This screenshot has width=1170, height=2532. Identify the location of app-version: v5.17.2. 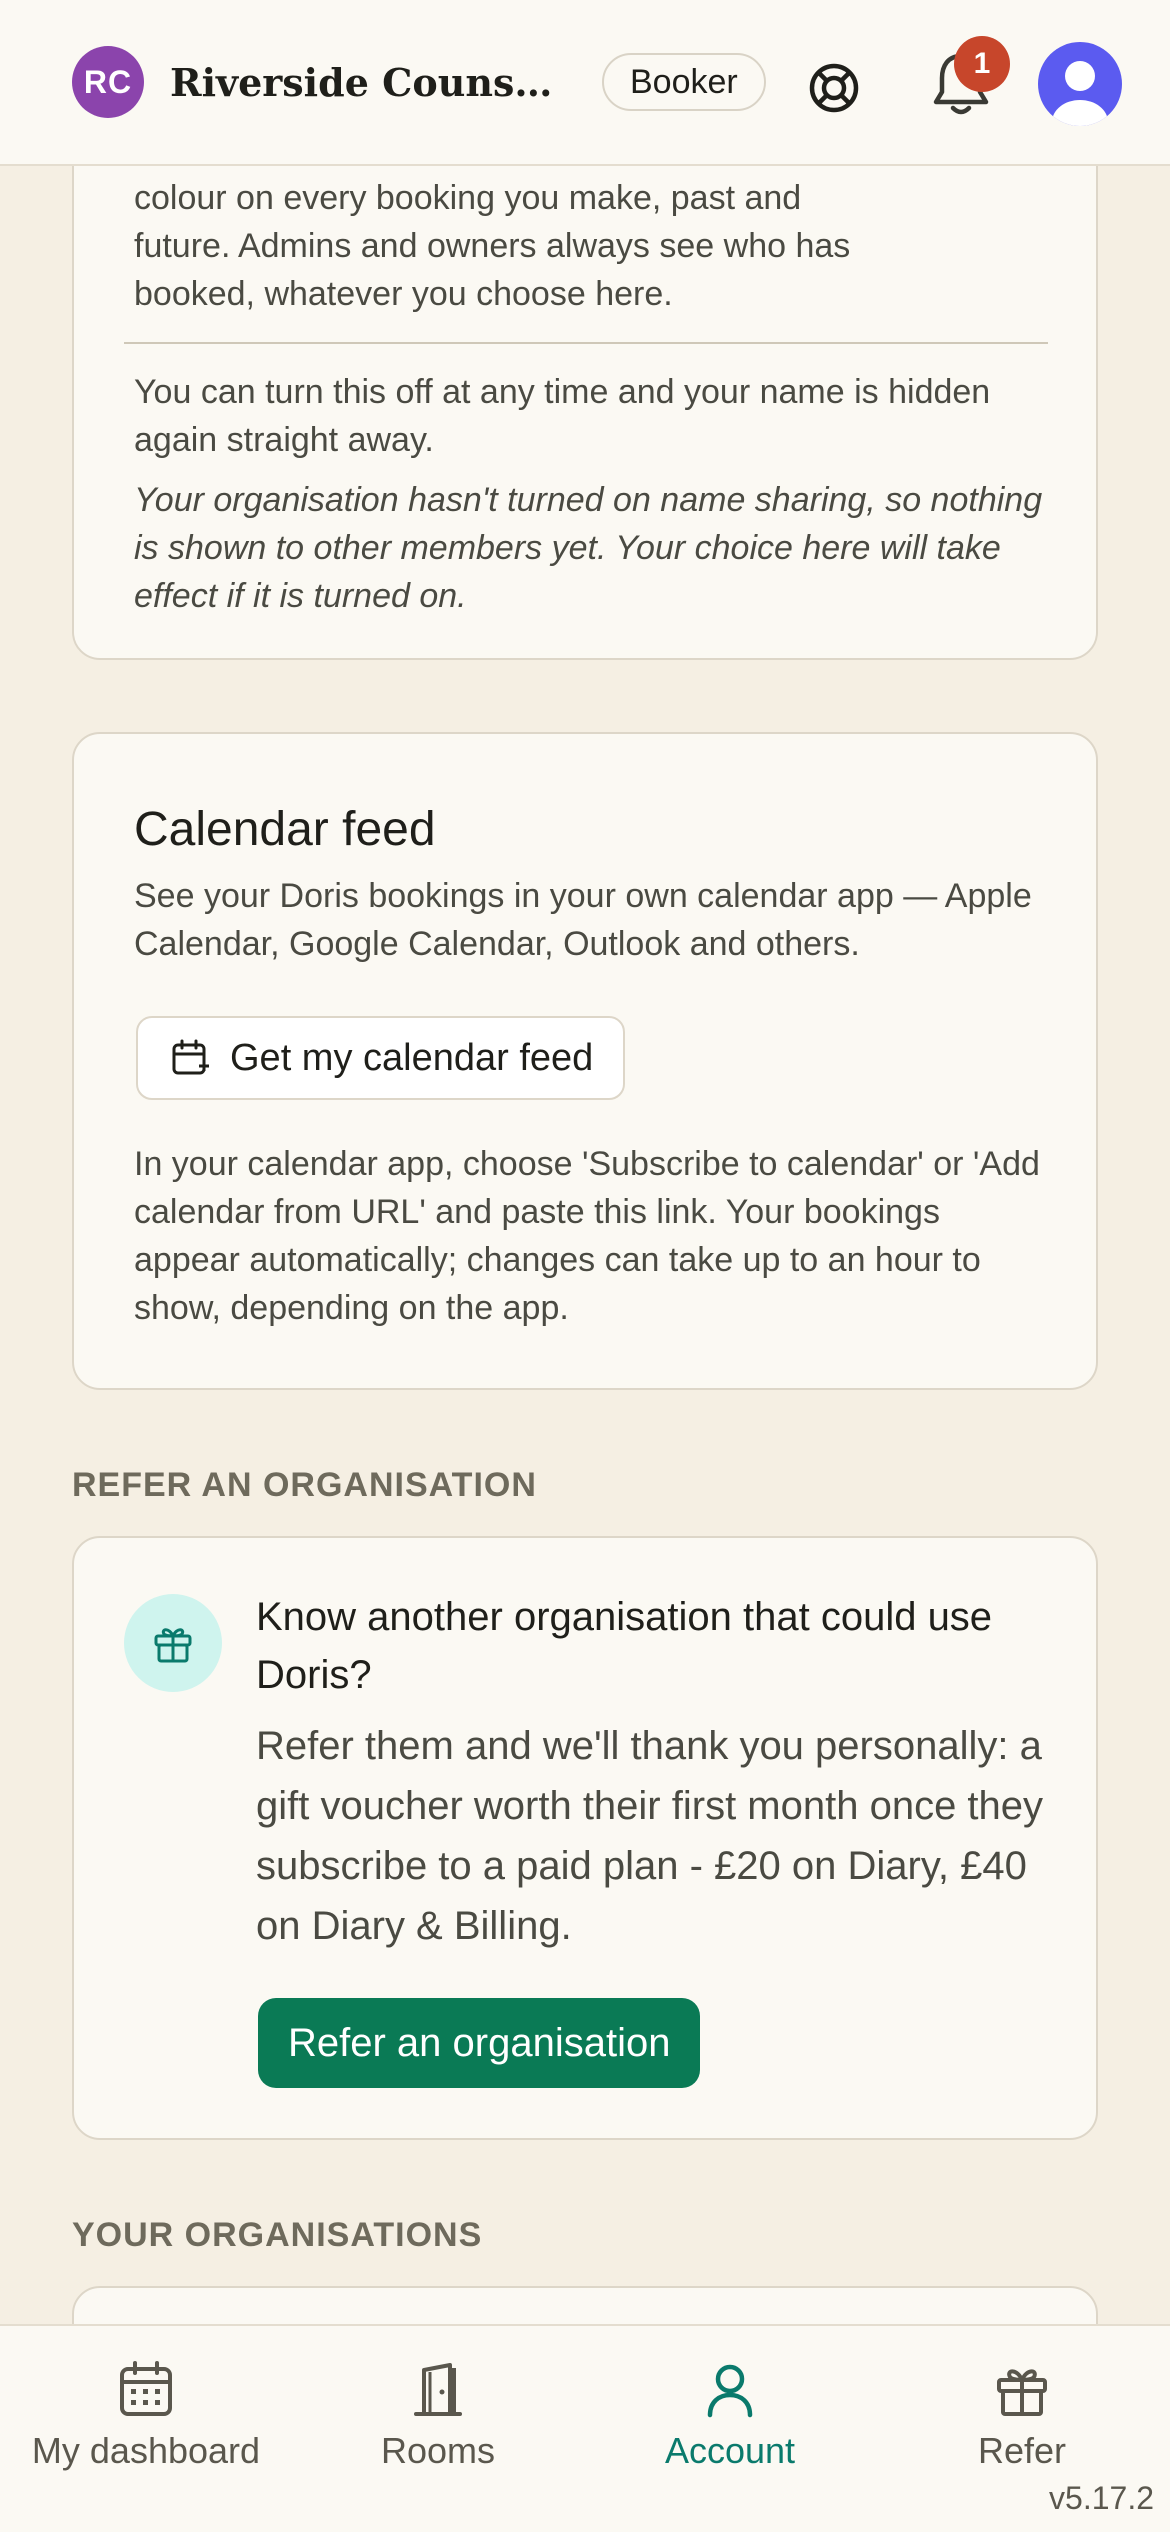
(1101, 2498).